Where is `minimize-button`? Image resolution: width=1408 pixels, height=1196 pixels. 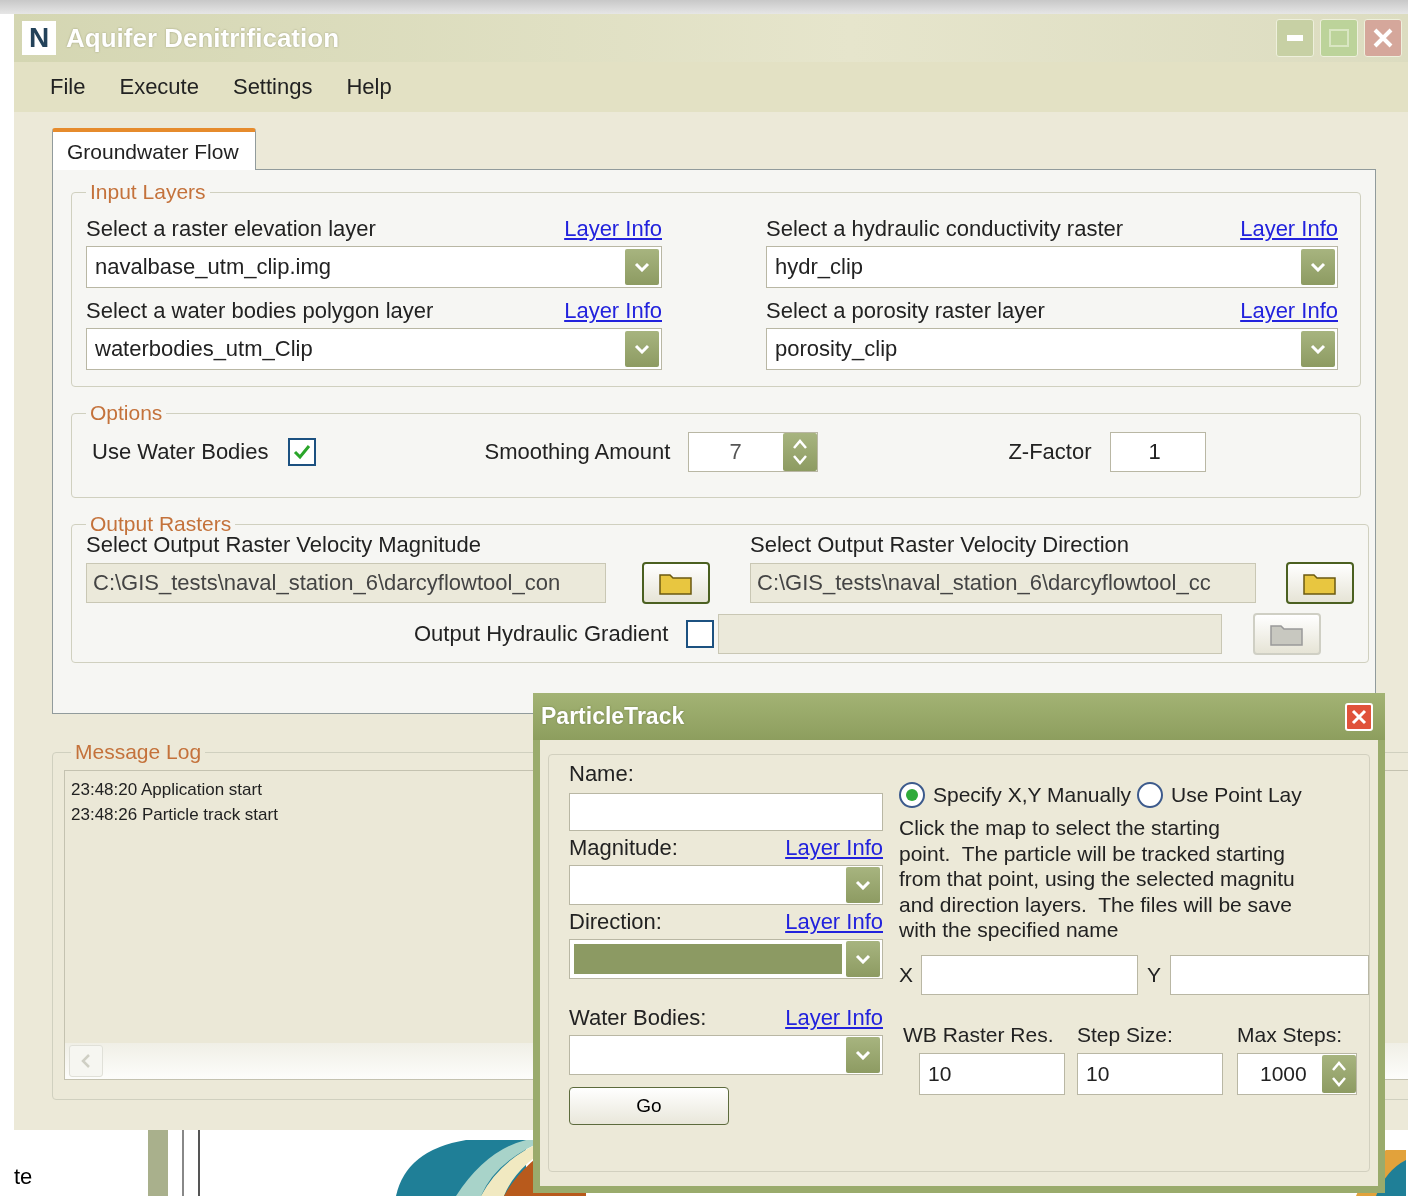 minimize-button is located at coordinates (1295, 38).